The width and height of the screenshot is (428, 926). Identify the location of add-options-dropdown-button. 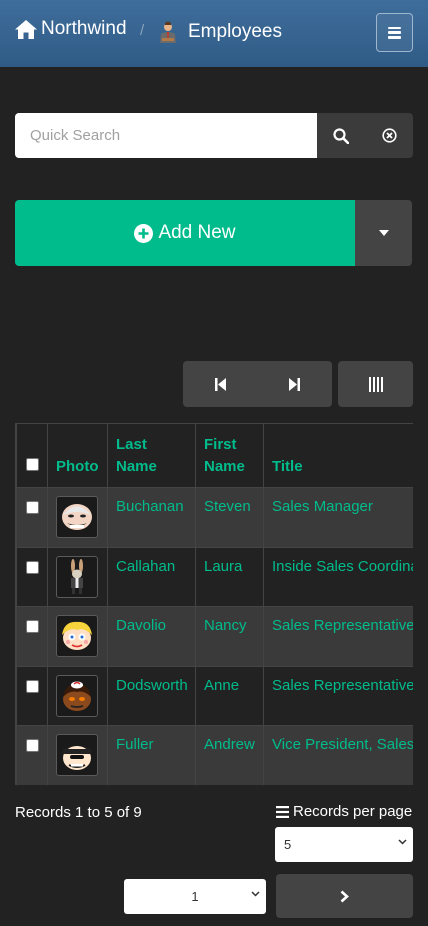
(383, 233).